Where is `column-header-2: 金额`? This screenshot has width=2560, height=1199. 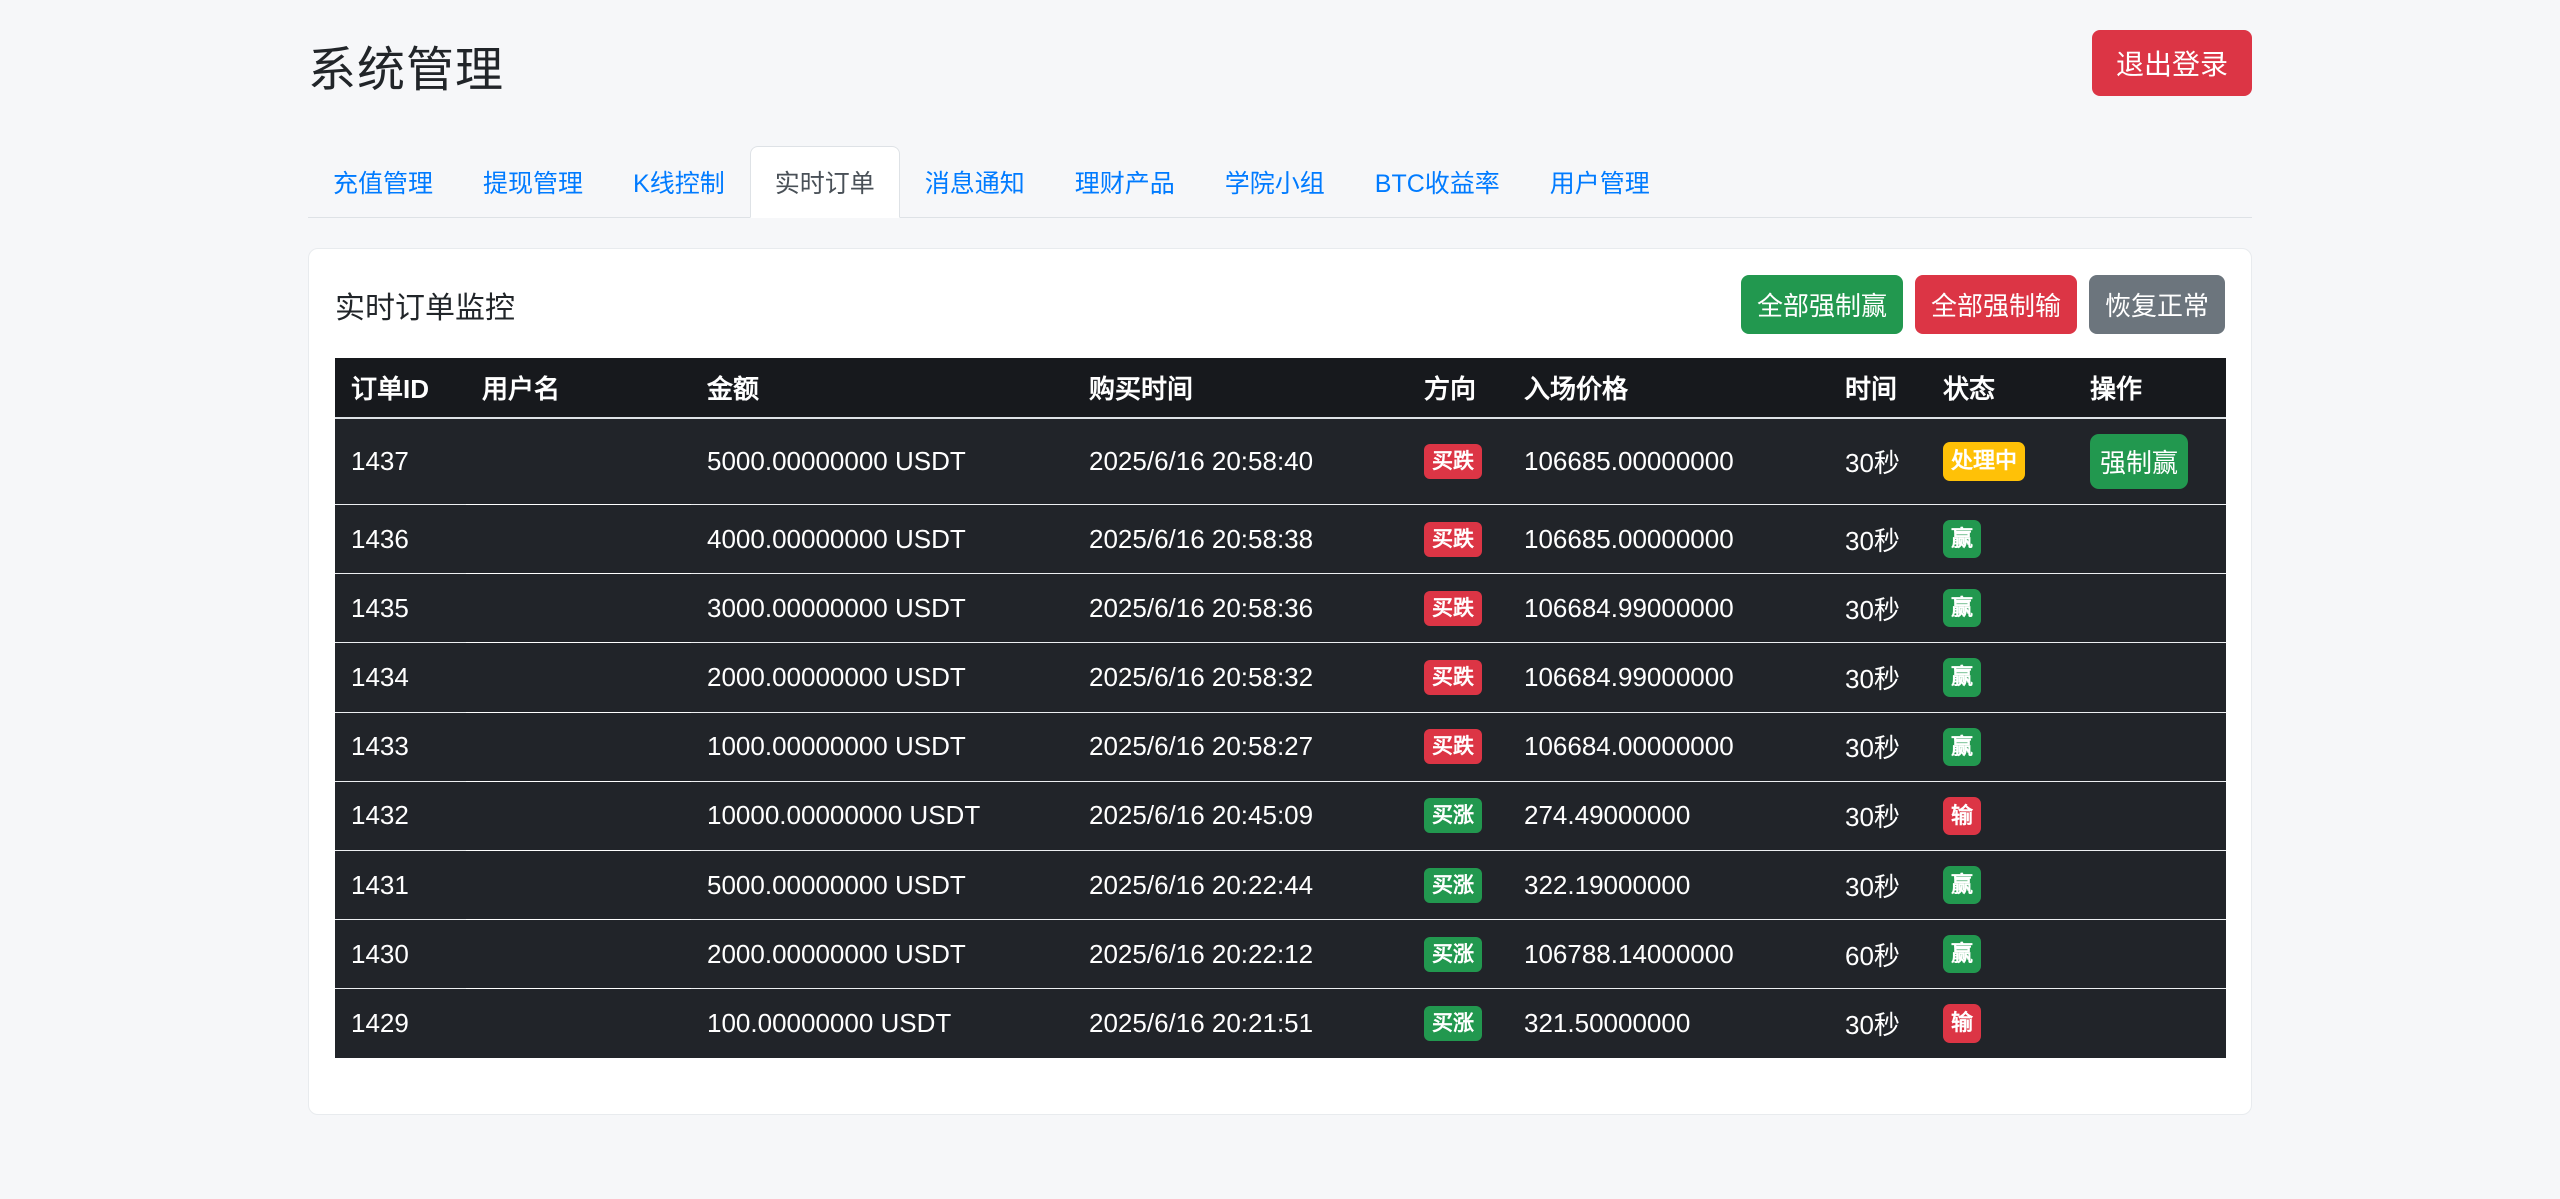
column-header-2: 金额 is located at coordinates (882, 388).